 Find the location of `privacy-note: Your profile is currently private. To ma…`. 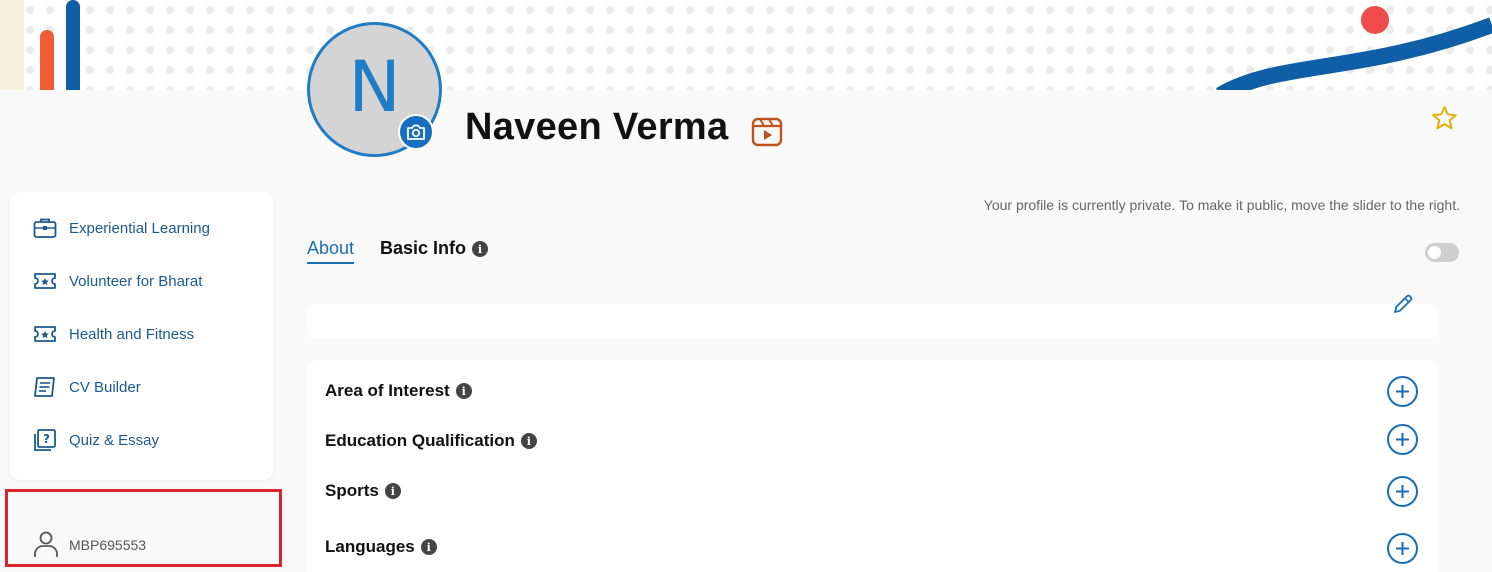

privacy-note: Your profile is currently private. To ma… is located at coordinates (1221, 205).